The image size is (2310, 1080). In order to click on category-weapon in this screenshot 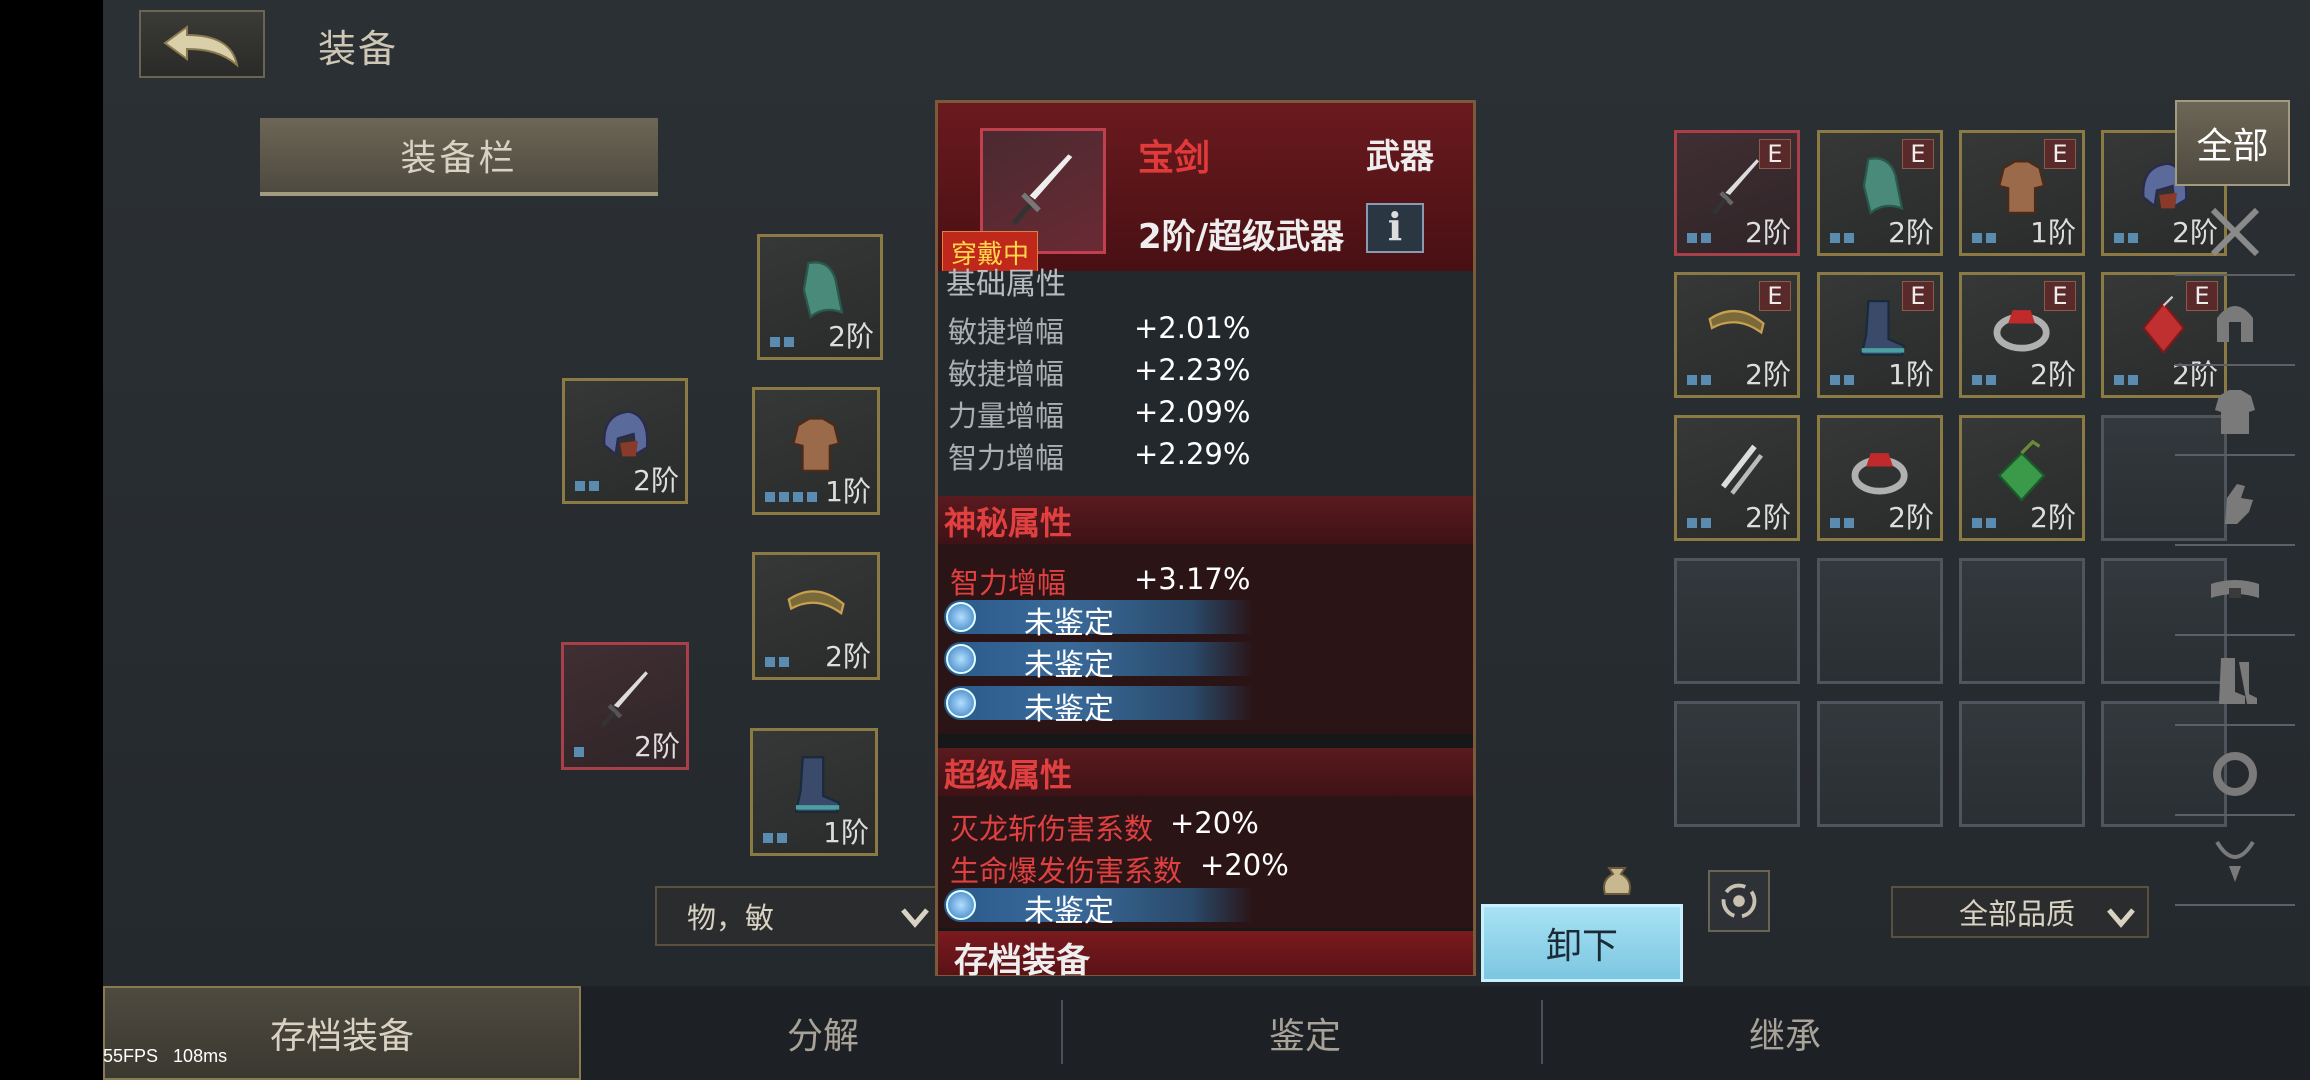, I will do `click(2235, 233)`.